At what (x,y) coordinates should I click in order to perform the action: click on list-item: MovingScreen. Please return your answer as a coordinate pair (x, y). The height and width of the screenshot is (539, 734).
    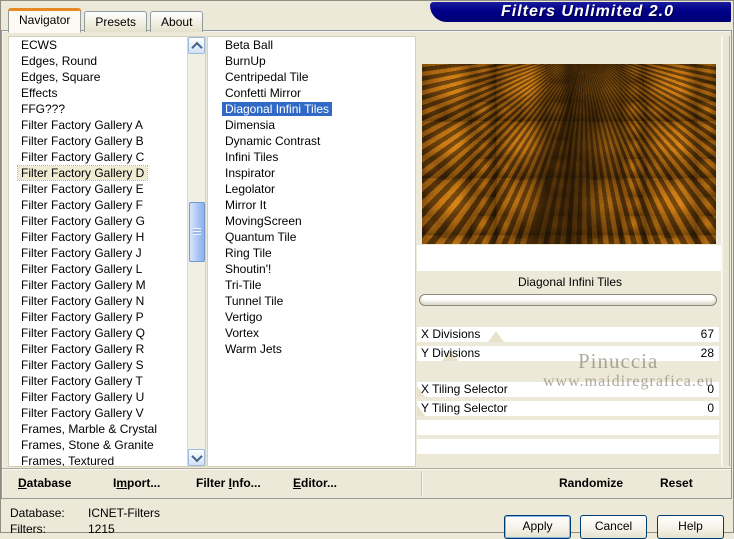
    Looking at the image, I should click on (311, 221).